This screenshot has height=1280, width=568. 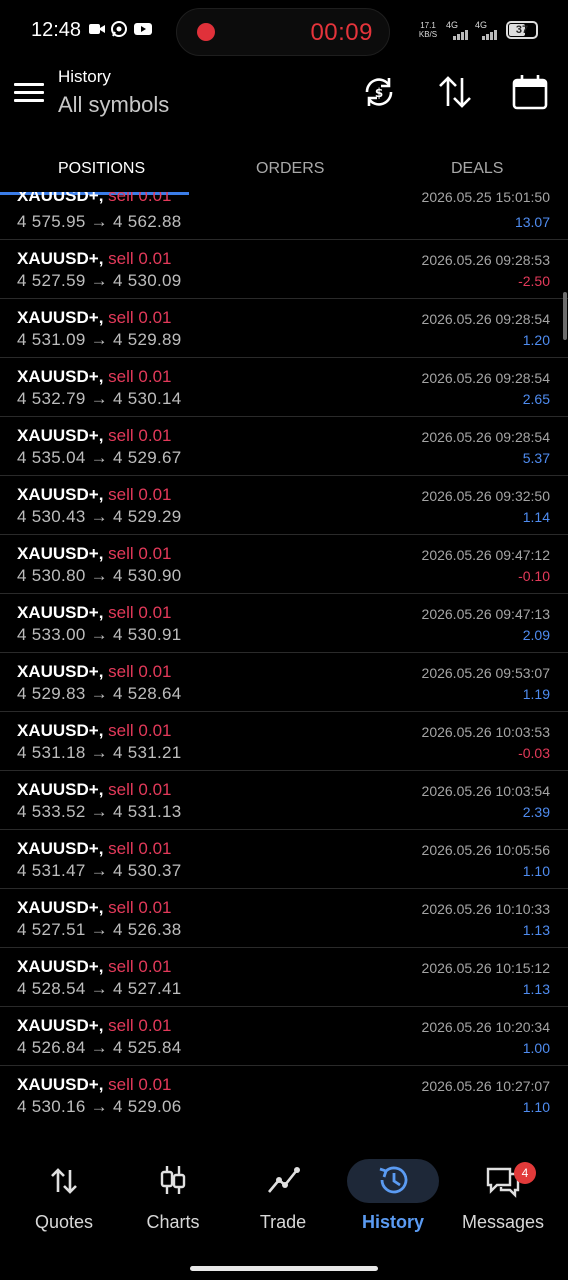 What do you see at coordinates (51, 221) in the screenshot?
I see `open-price: 4 575.95` at bounding box center [51, 221].